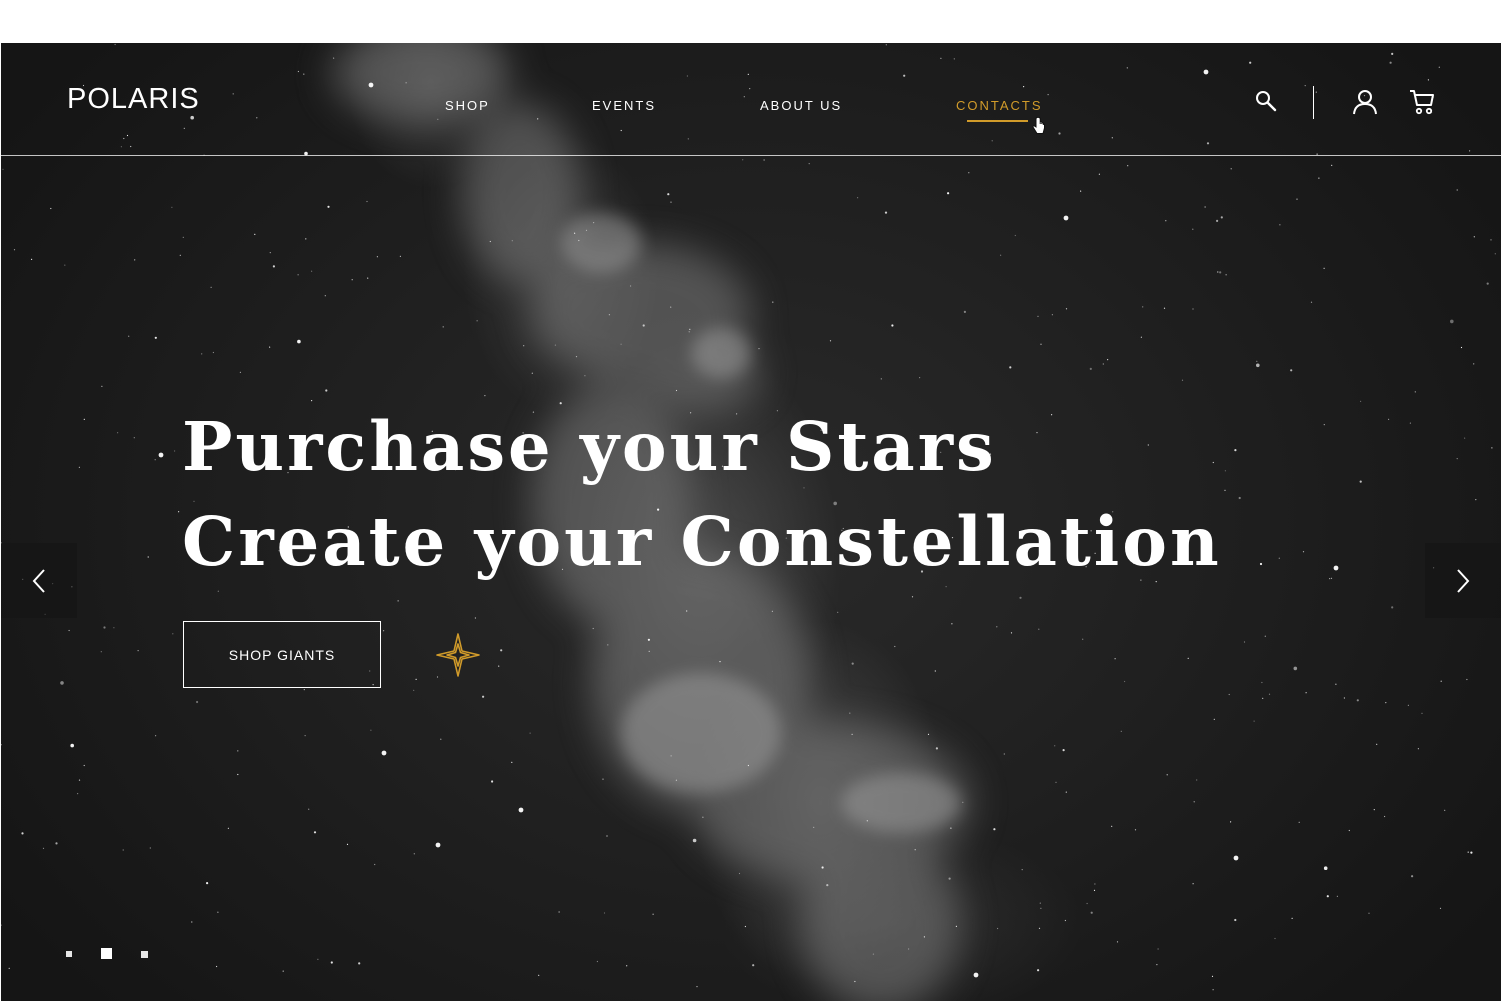 This screenshot has height=1003, width=1502. Describe the element at coordinates (702, 541) in the screenshot. I see `hero-headline-line-2: Create your Constellation` at that location.